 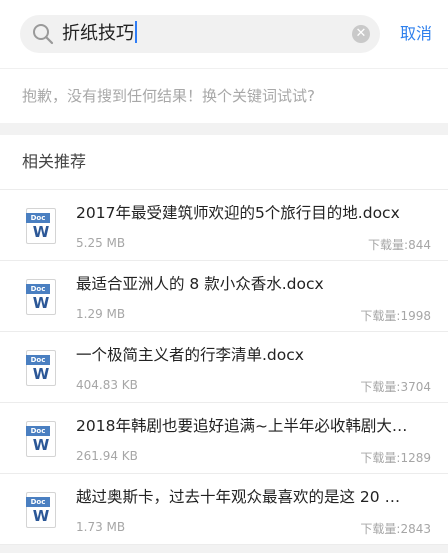 What do you see at coordinates (43, 34) in the screenshot?
I see `search-icon` at bounding box center [43, 34].